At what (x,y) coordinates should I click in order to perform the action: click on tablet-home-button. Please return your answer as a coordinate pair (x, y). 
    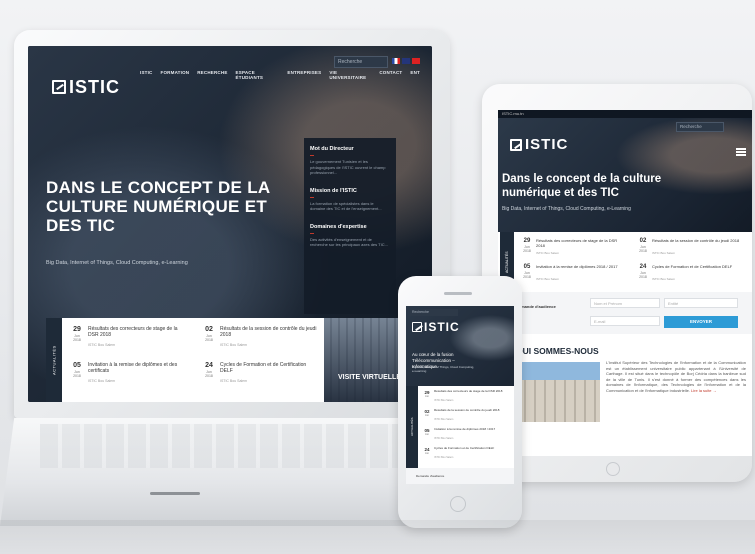
    Looking at the image, I should click on (613, 469).